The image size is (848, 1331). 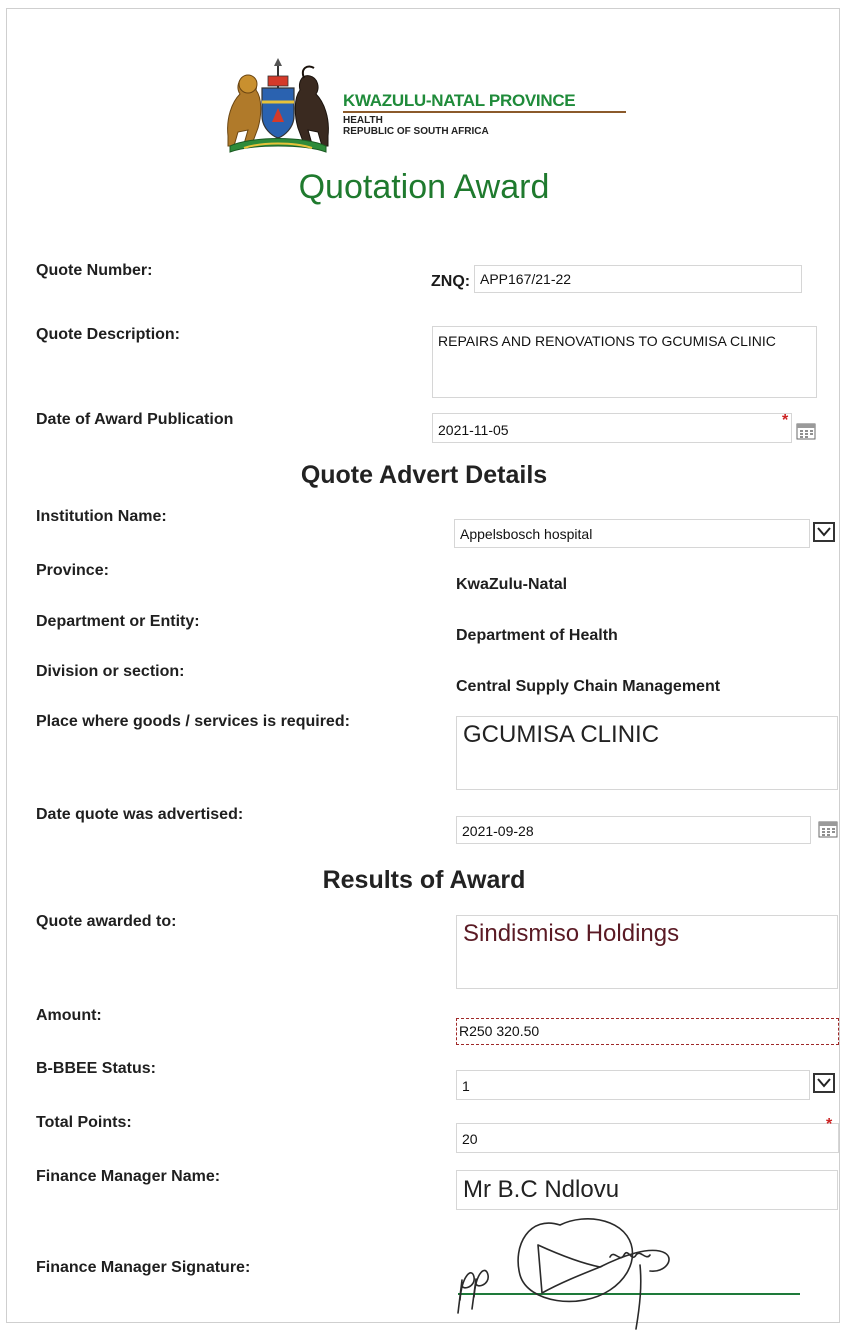 What do you see at coordinates (424, 475) in the screenshot?
I see `advert-section-title: Quote Advert Details` at bounding box center [424, 475].